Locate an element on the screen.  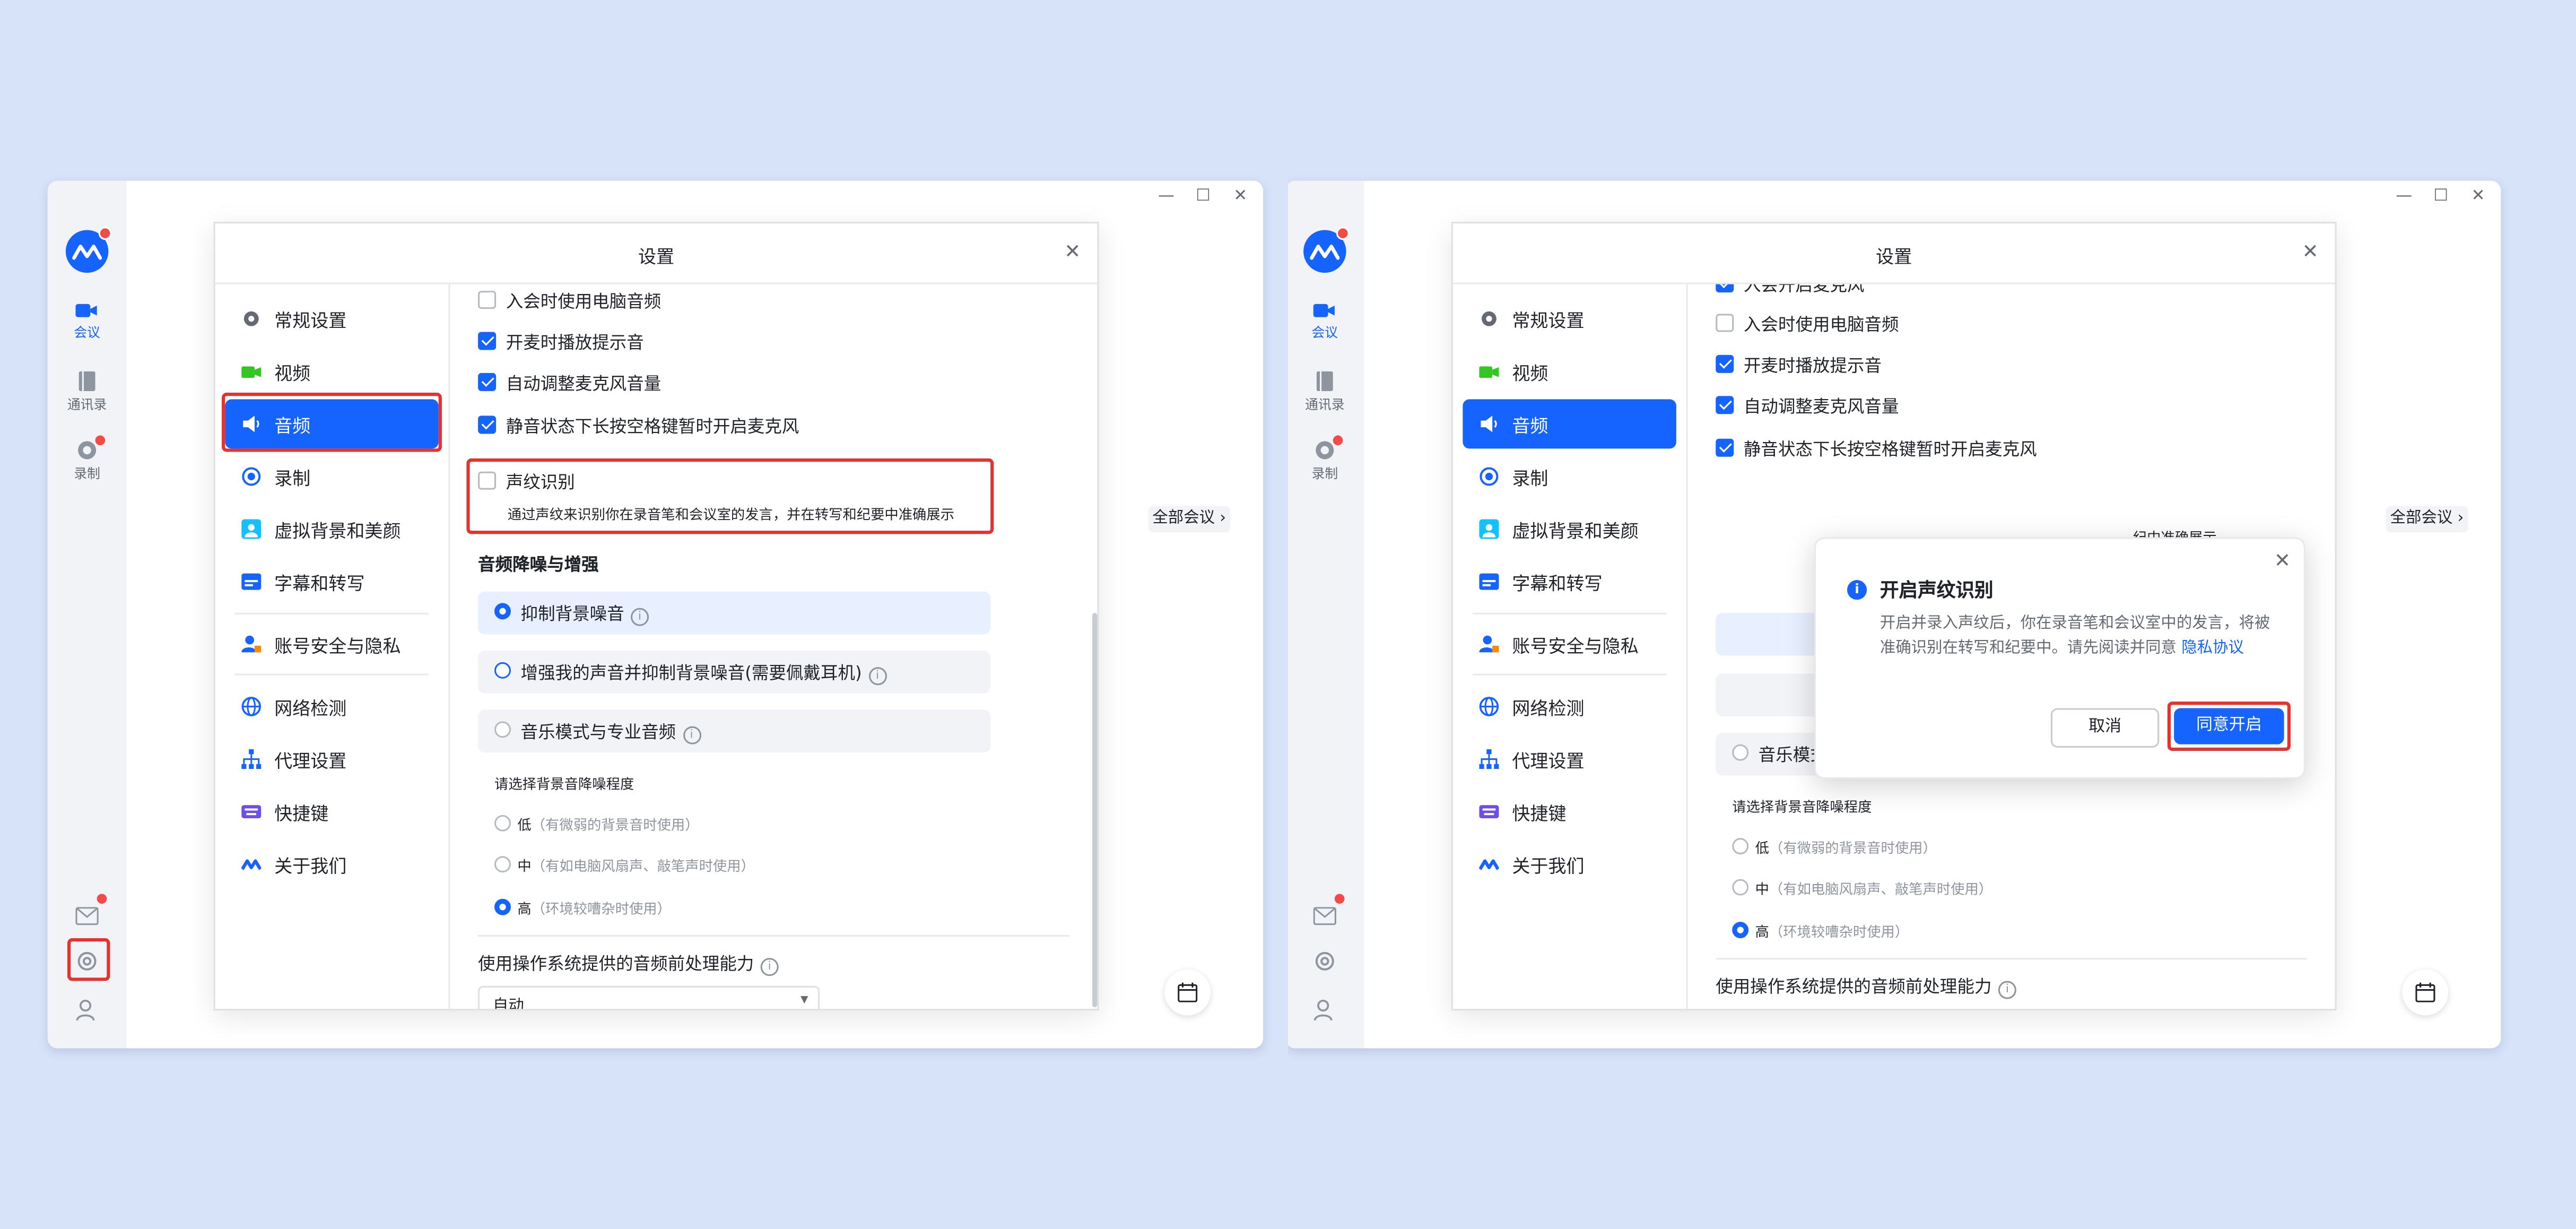
settings-gear-icon is located at coordinates (1324, 964).